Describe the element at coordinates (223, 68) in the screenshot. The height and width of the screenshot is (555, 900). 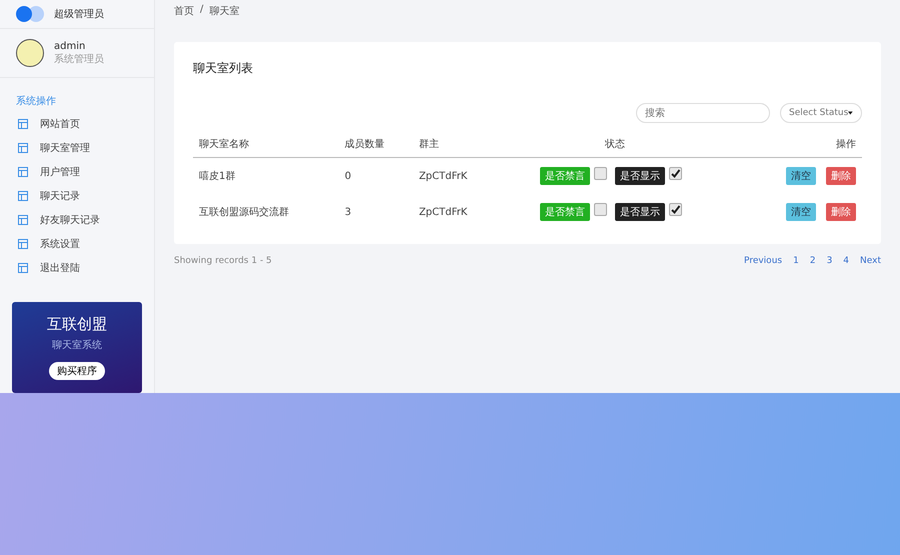
I see `card-title: 聊天室列表` at that location.